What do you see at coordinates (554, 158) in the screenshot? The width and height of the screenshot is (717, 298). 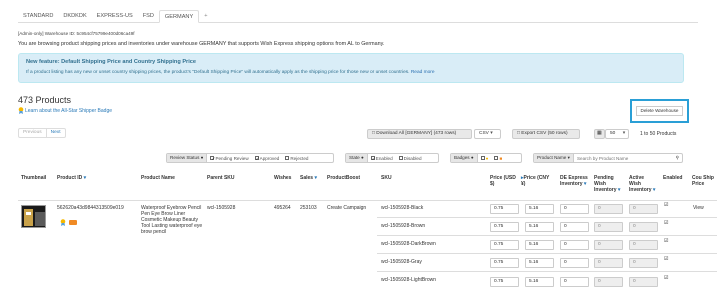 I see `search-field-select: Product Name ▾` at bounding box center [554, 158].